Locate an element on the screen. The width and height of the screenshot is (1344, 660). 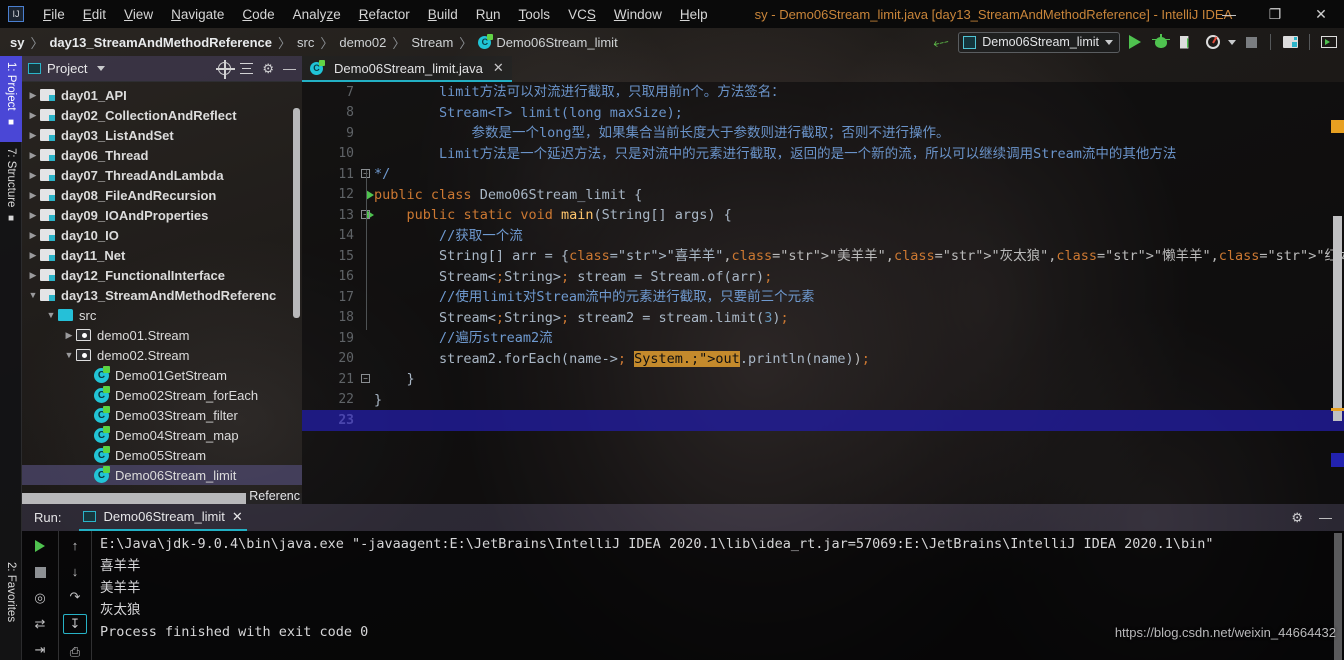
menu-item-view: View is located at coordinates (138, 14).